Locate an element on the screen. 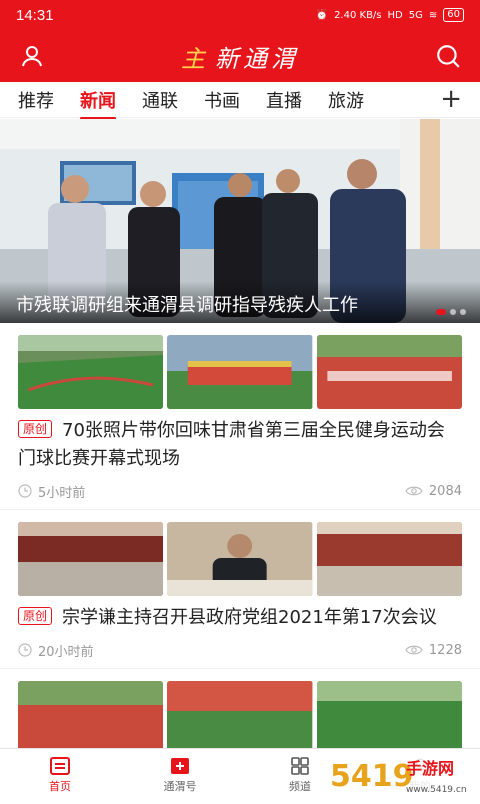 The height and width of the screenshot is (804, 480). net-speed: 2.40 KB/s is located at coordinates (358, 15).